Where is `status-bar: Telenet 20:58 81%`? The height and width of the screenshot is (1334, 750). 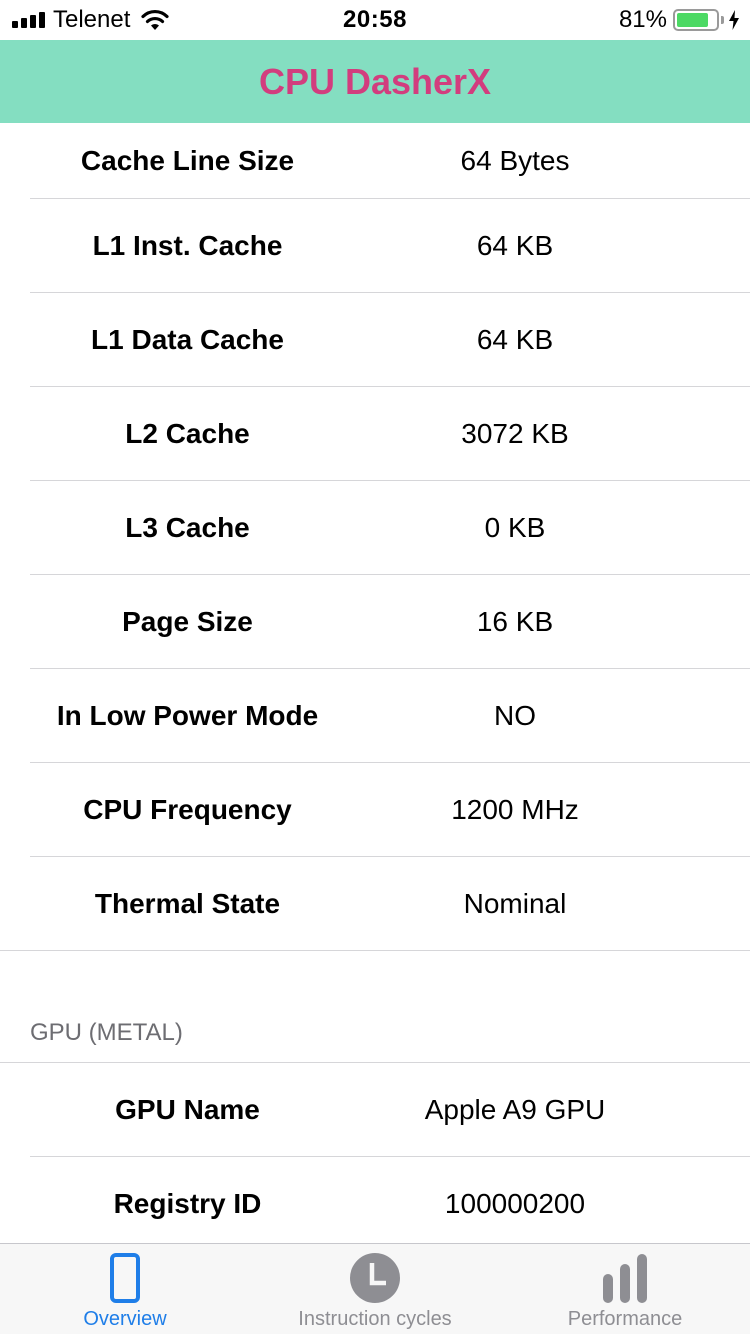
status-bar: Telenet 20:58 81% is located at coordinates (375, 20).